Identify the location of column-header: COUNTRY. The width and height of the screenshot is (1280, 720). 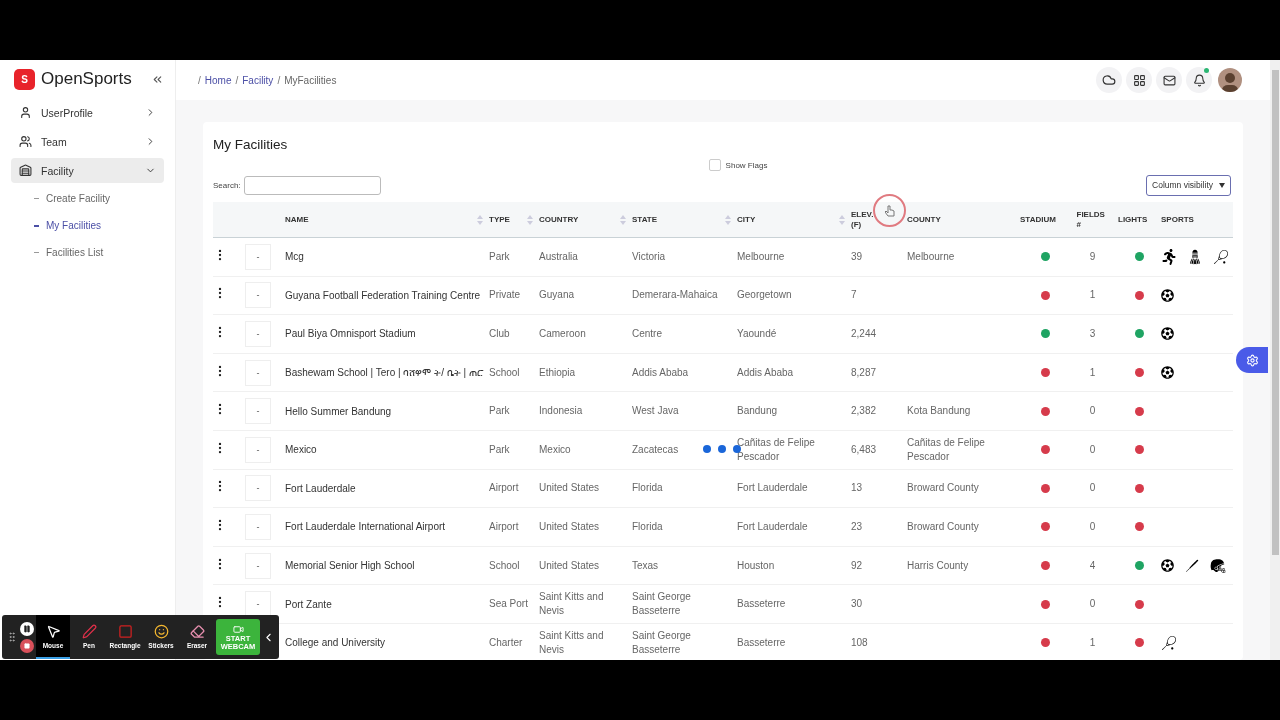
(579, 219).